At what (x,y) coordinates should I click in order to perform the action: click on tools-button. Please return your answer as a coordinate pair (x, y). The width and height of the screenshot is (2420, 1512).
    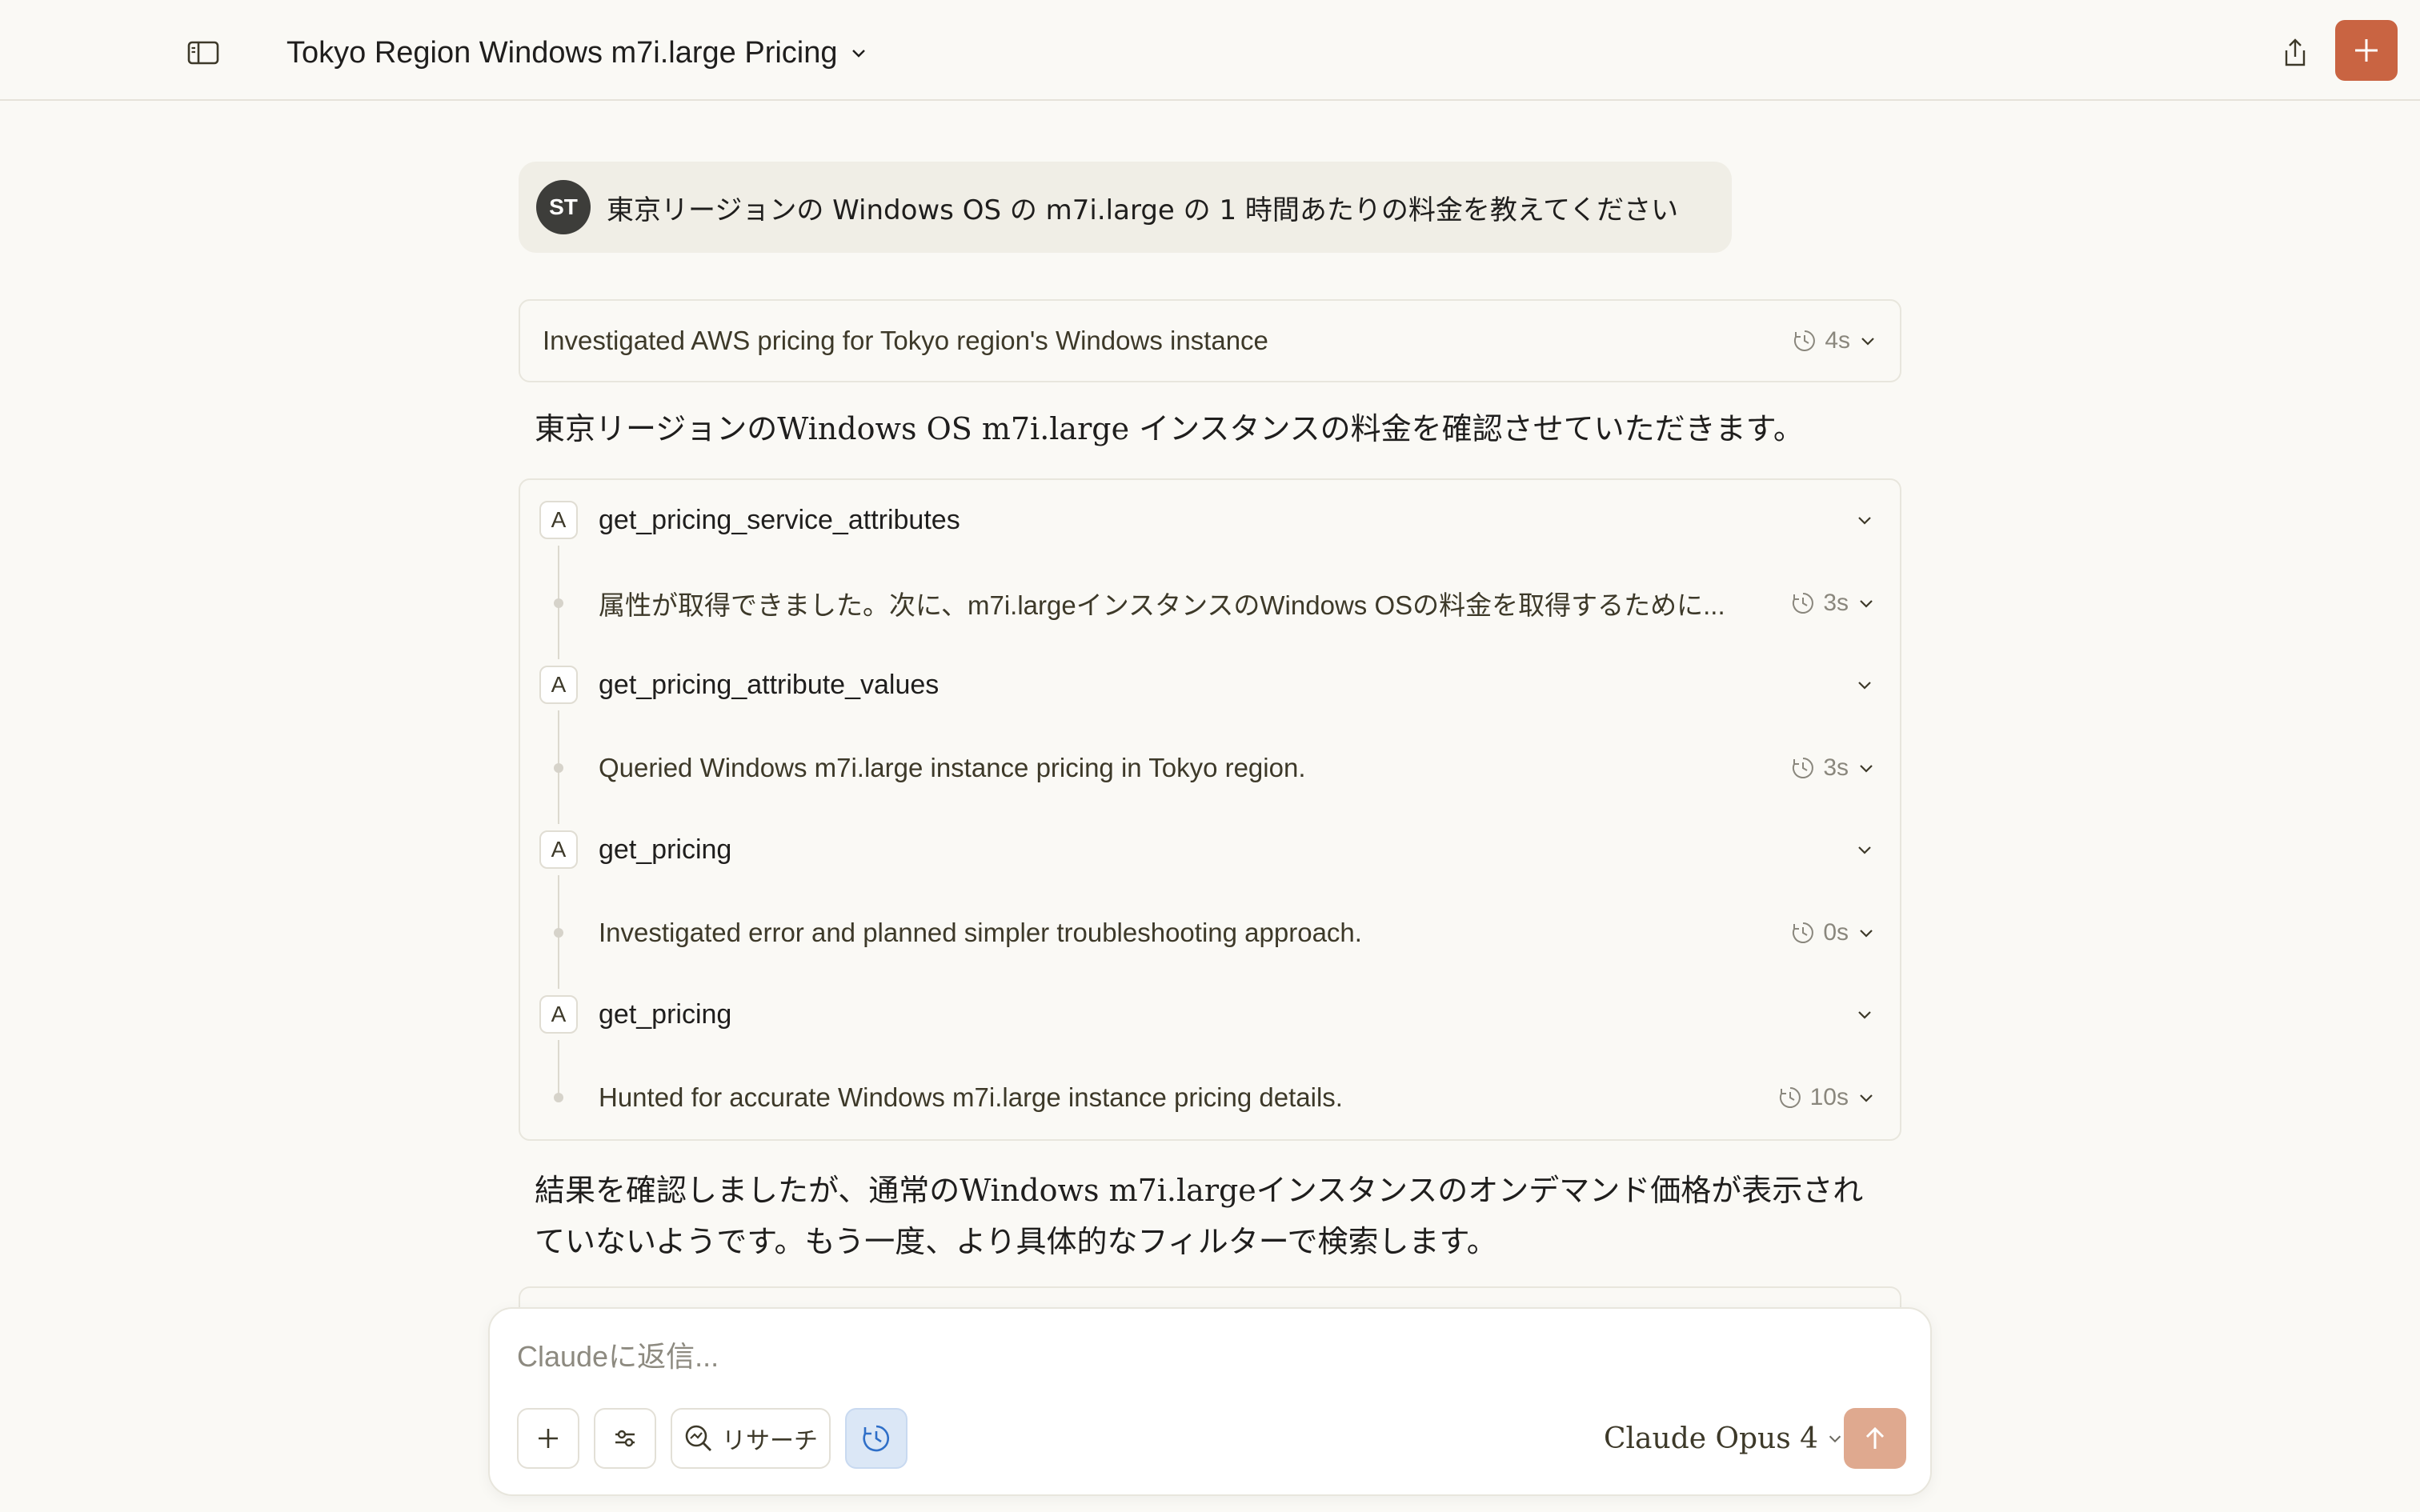
    Looking at the image, I should click on (625, 1438).